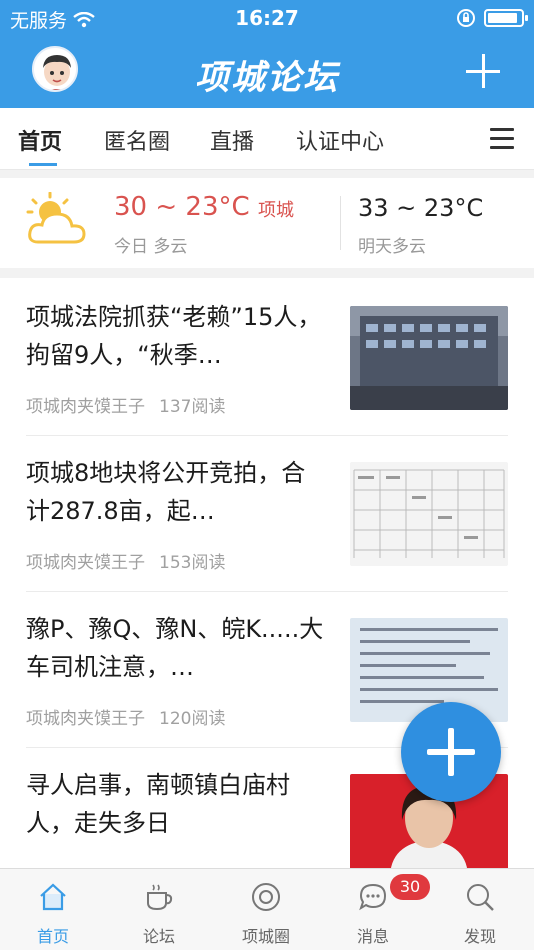  What do you see at coordinates (340, 140) in the screenshot?
I see `tab-verification-center: 认证中心` at bounding box center [340, 140].